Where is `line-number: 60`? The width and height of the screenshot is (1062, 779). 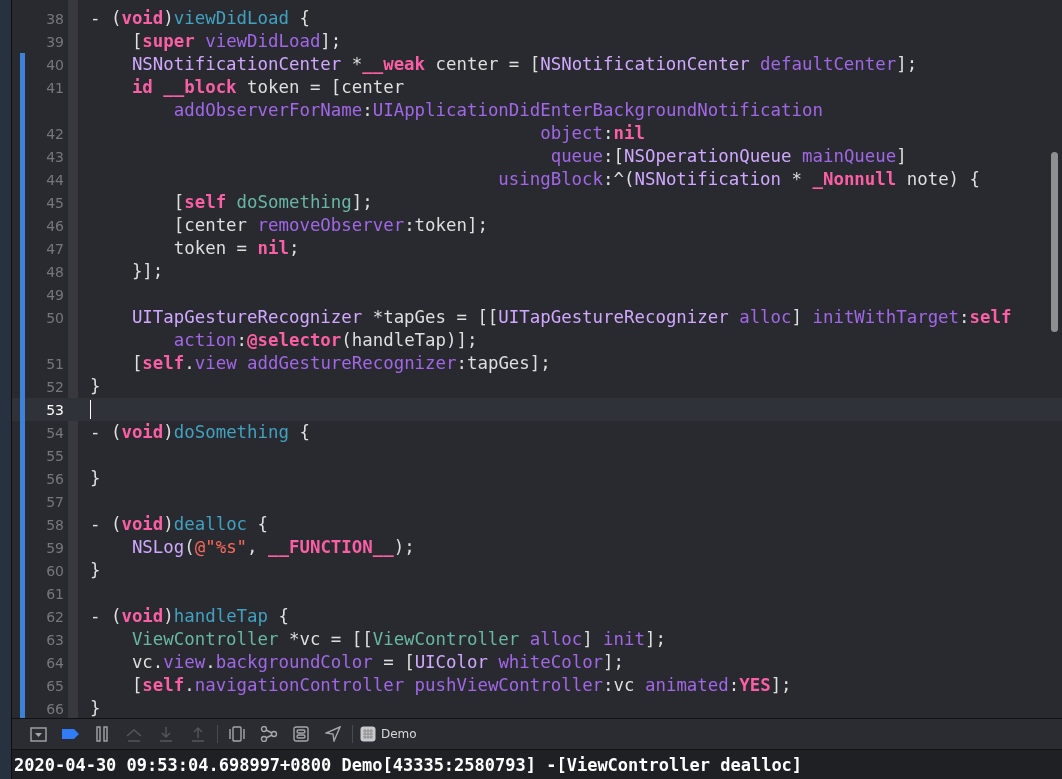 line-number: 60 is located at coordinates (55, 570).